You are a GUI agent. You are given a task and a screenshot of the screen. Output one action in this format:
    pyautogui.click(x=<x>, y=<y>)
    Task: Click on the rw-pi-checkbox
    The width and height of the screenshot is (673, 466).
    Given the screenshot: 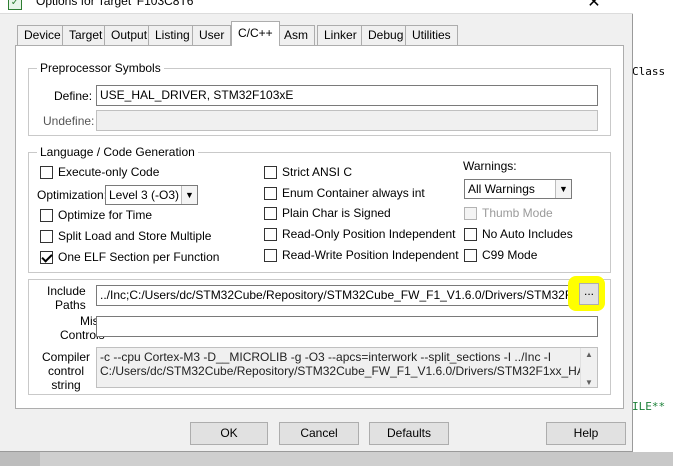 What is the action you would take?
    pyautogui.click(x=270, y=255)
    